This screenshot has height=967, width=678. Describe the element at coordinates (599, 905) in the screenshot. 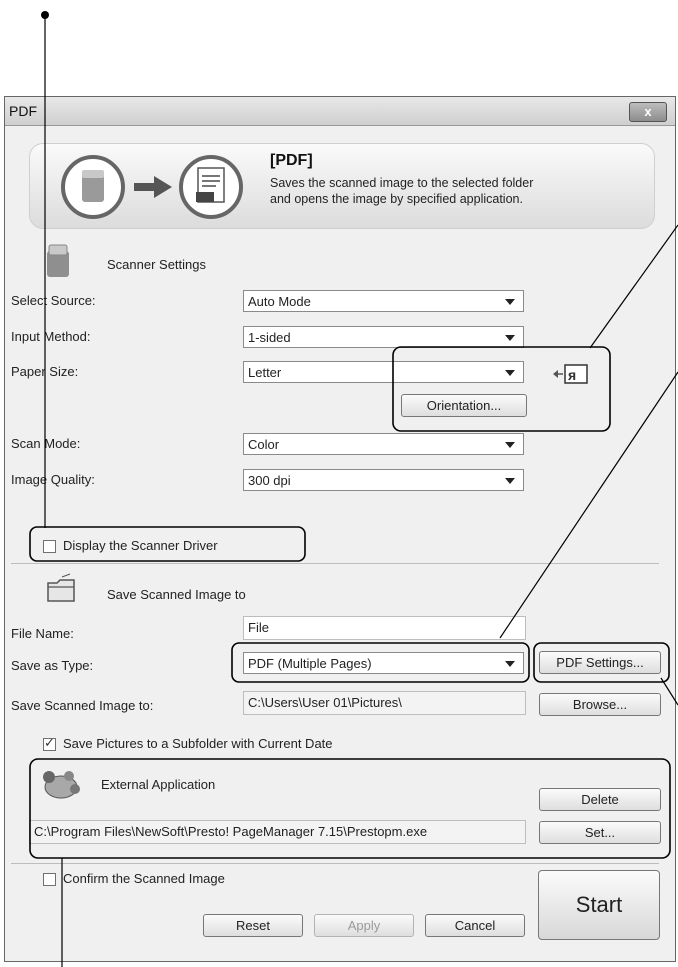

I see `start-button: Start` at that location.